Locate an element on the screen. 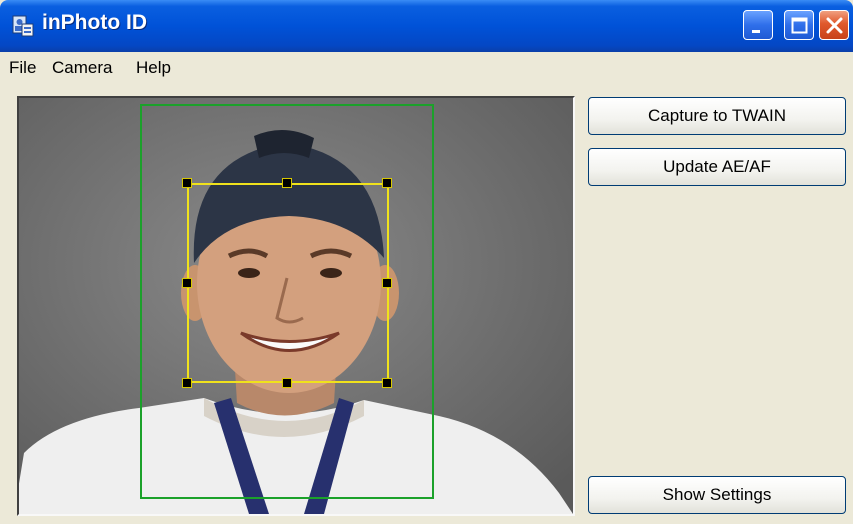 The width and height of the screenshot is (853, 524). show-settings-button: Show Settings is located at coordinates (717, 495).